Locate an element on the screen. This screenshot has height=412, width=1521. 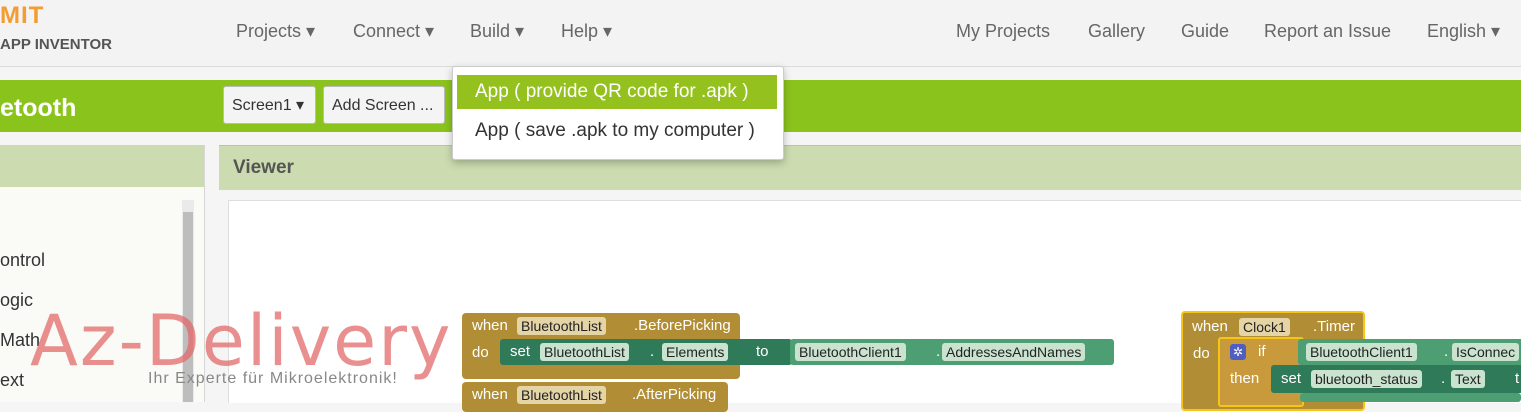
nav-gallery: Gallery is located at coordinates (1116, 31).